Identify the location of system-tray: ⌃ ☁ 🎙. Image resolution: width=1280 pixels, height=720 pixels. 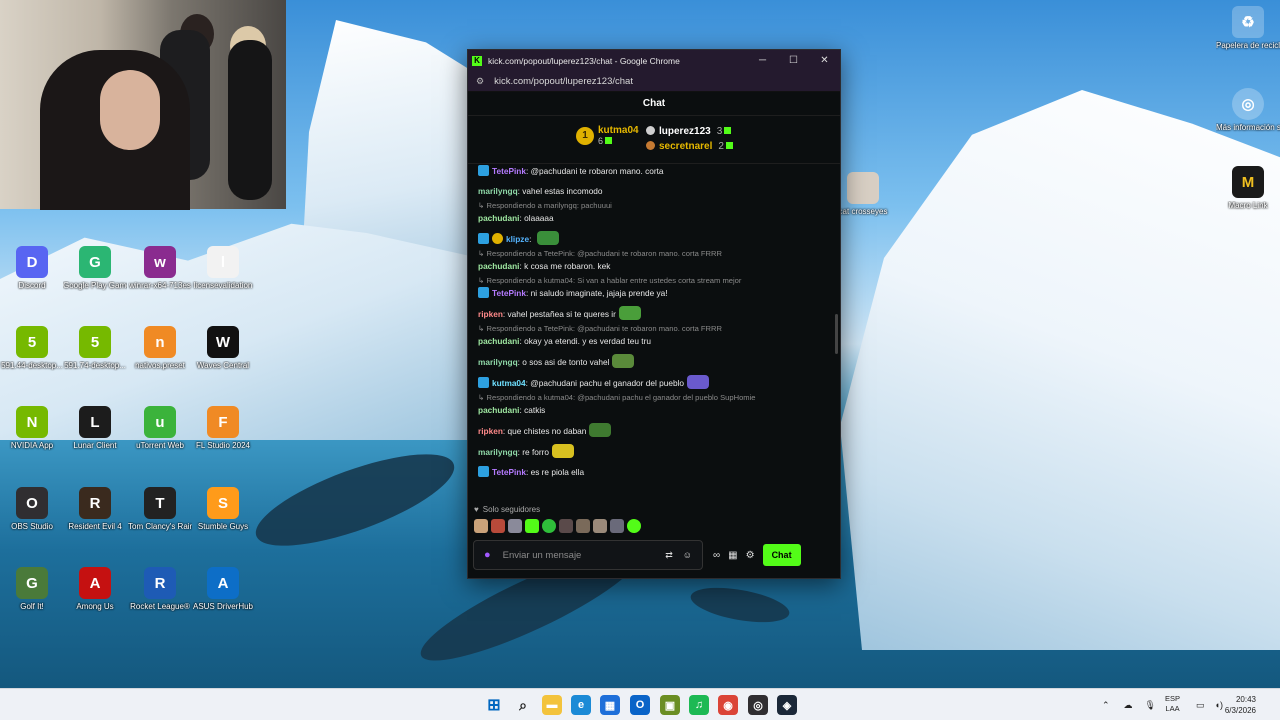
(1129, 704).